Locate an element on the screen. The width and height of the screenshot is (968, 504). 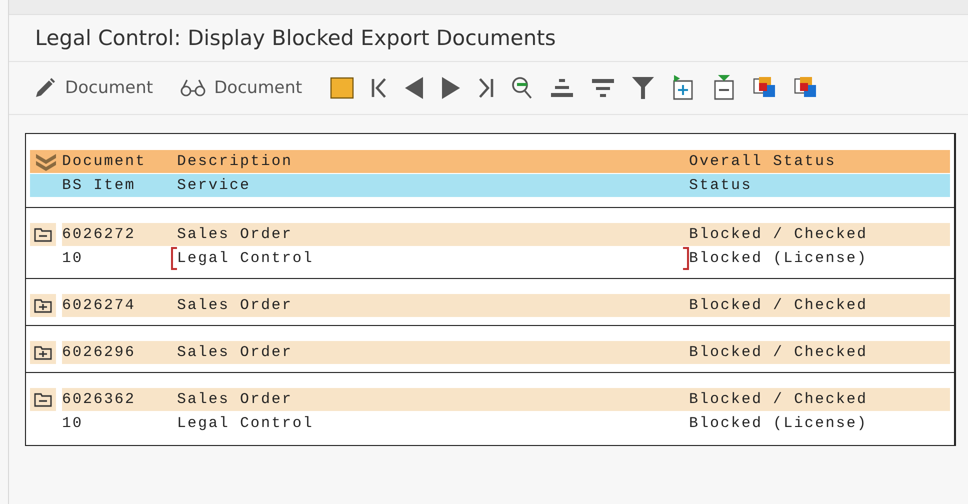
glasses-icon is located at coordinates (193, 88).